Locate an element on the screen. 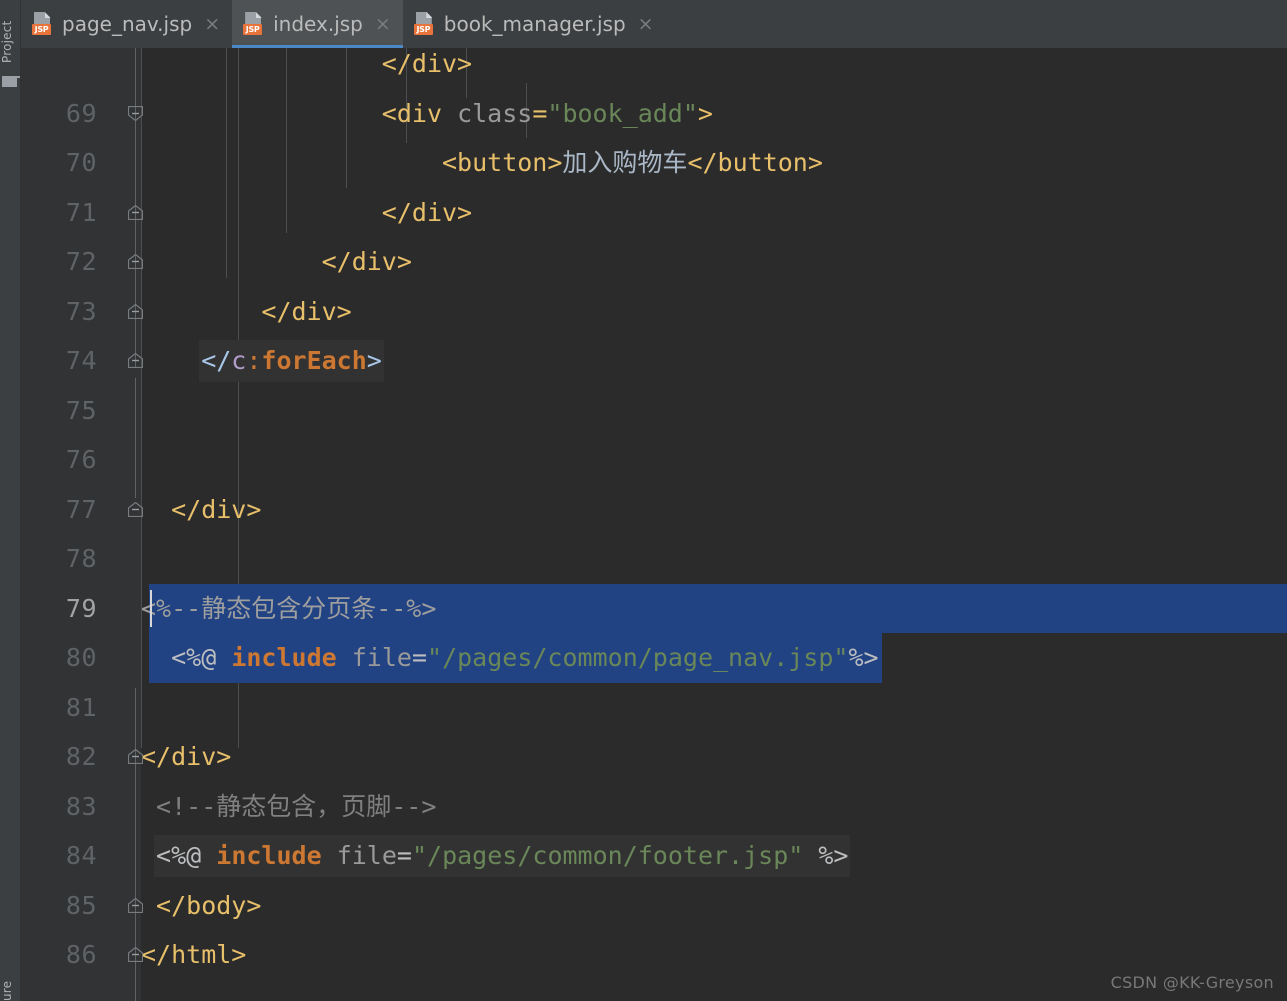 This screenshot has width=1287, height=1001. tool-window-rail: Project ure is located at coordinates (10, 500).